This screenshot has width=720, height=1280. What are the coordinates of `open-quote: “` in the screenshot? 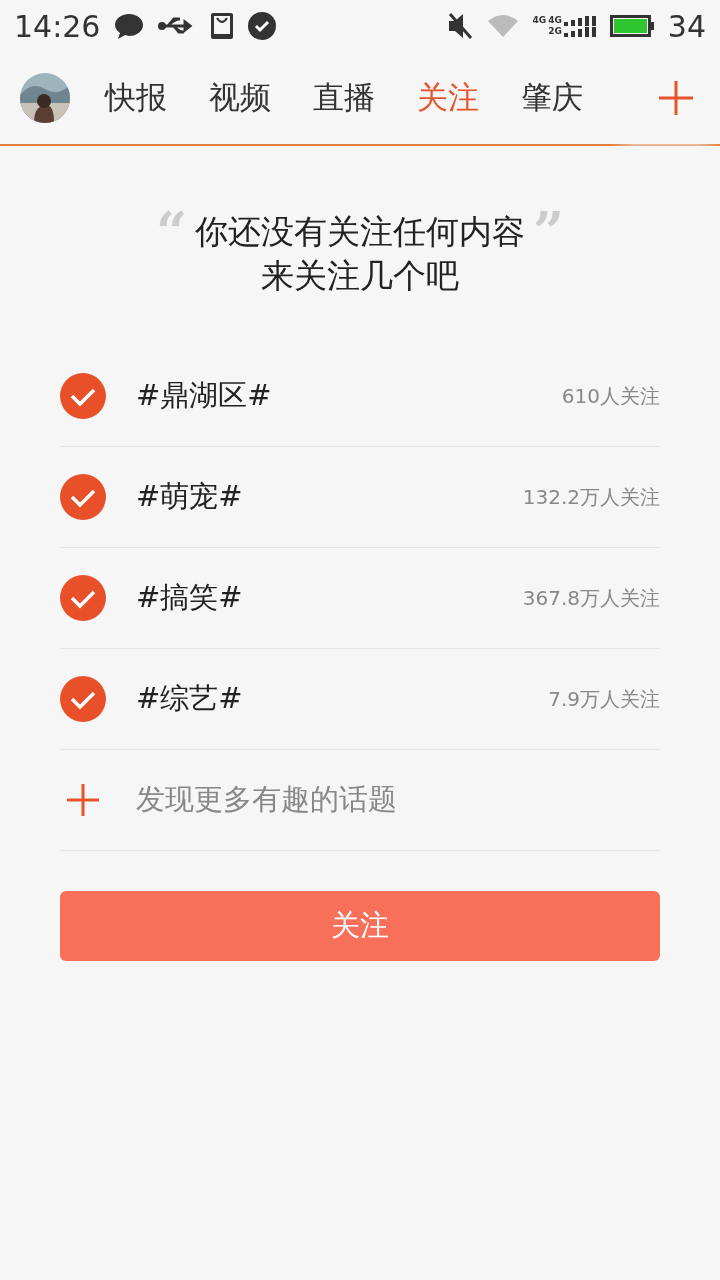 It's located at (171, 232).